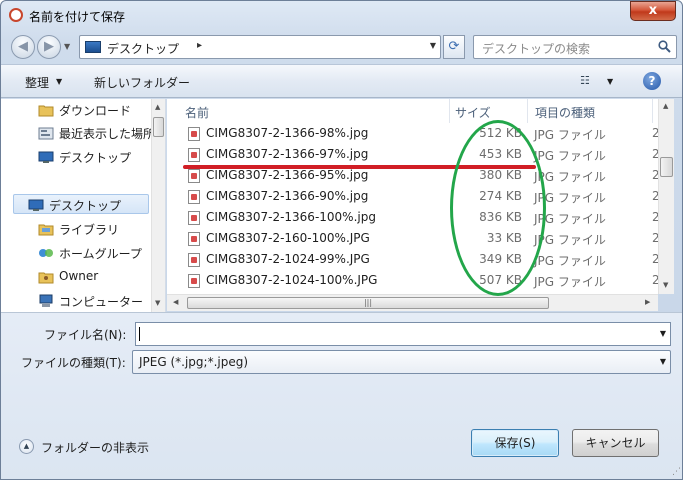 The height and width of the screenshot is (480, 683). I want to click on view-dropdown-icon: ▼, so click(610, 81).